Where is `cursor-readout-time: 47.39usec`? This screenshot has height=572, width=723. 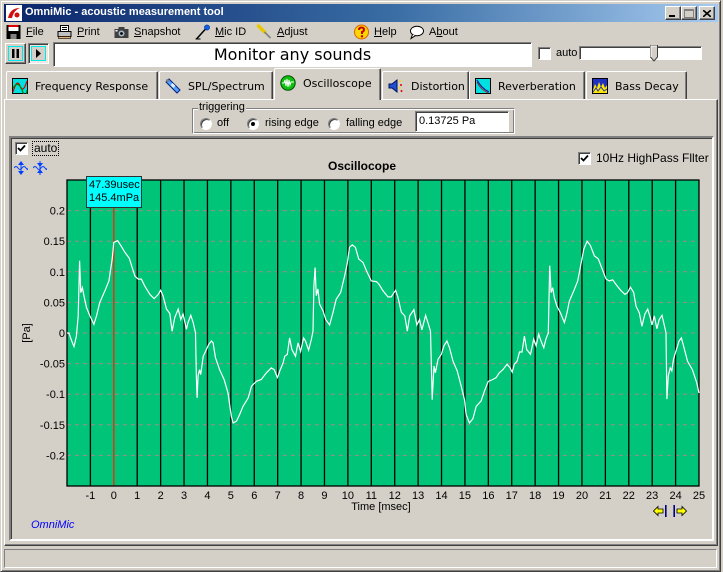 cursor-readout-time: 47.39usec is located at coordinates (114, 185).